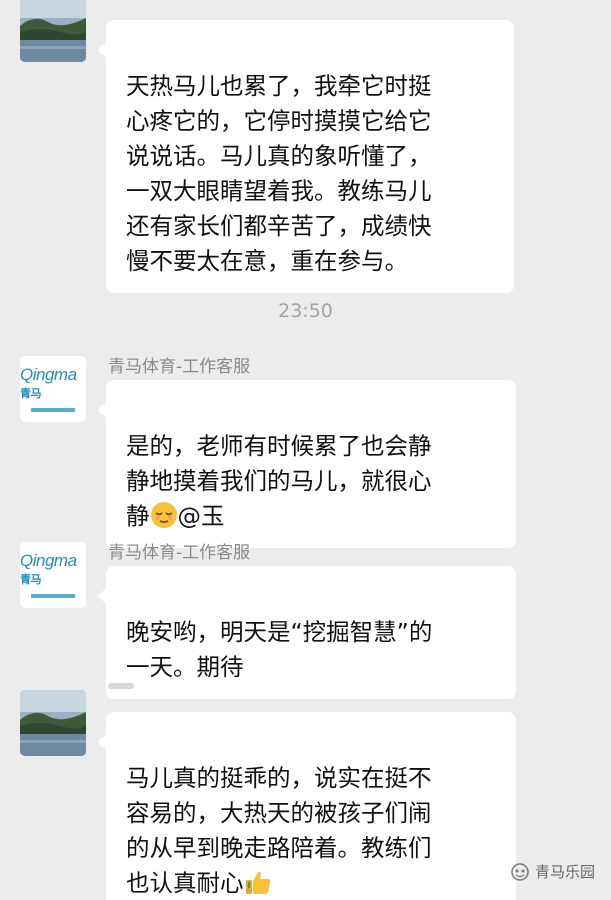  What do you see at coordinates (163, 515) in the screenshot?
I see `relieved-face-emoji` at bounding box center [163, 515].